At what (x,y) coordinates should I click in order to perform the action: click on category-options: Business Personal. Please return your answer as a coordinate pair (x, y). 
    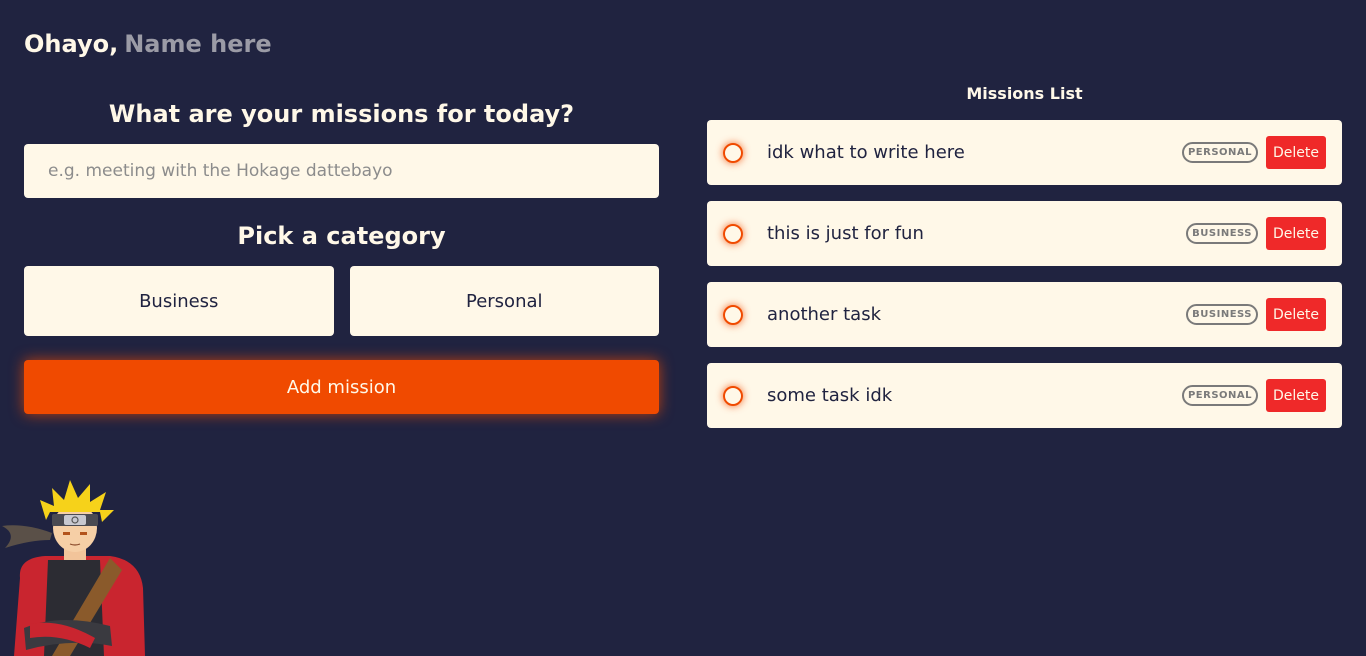
    Looking at the image, I should click on (341, 301).